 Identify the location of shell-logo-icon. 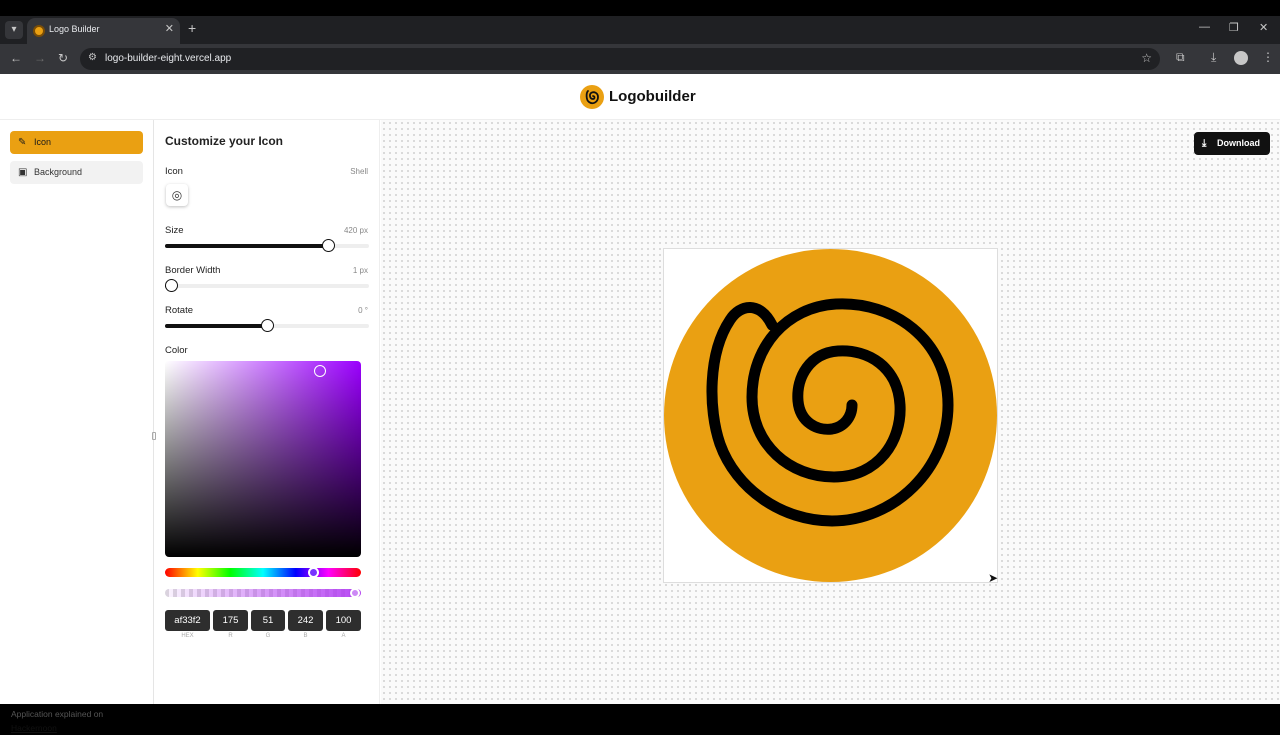
(592, 97).